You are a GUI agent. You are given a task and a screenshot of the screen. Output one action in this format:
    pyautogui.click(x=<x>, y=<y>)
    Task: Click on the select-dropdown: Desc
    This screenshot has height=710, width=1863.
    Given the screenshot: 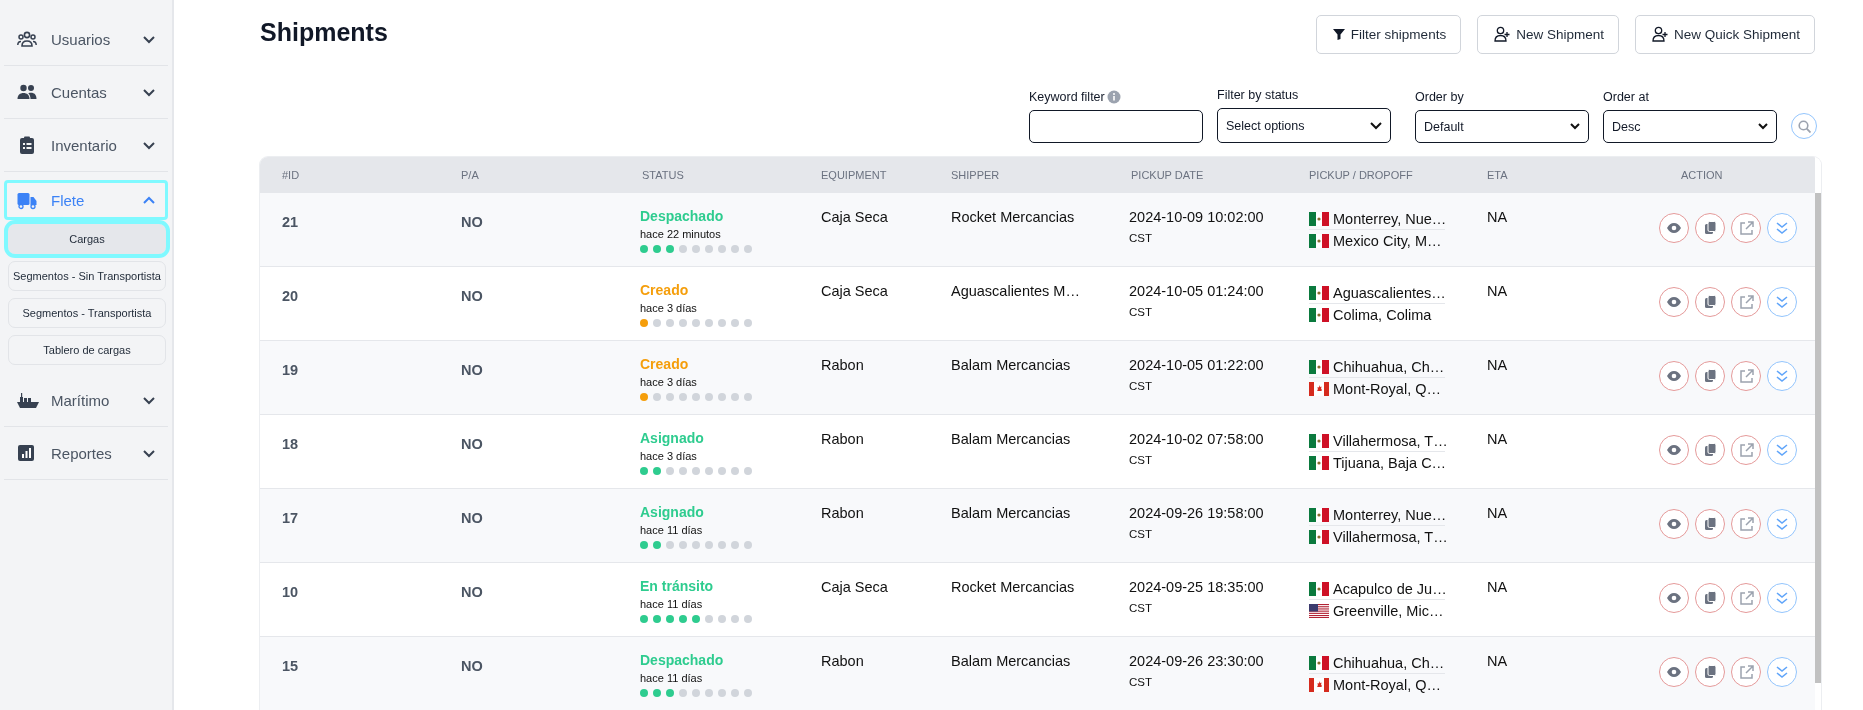 What is the action you would take?
    pyautogui.click(x=1690, y=126)
    